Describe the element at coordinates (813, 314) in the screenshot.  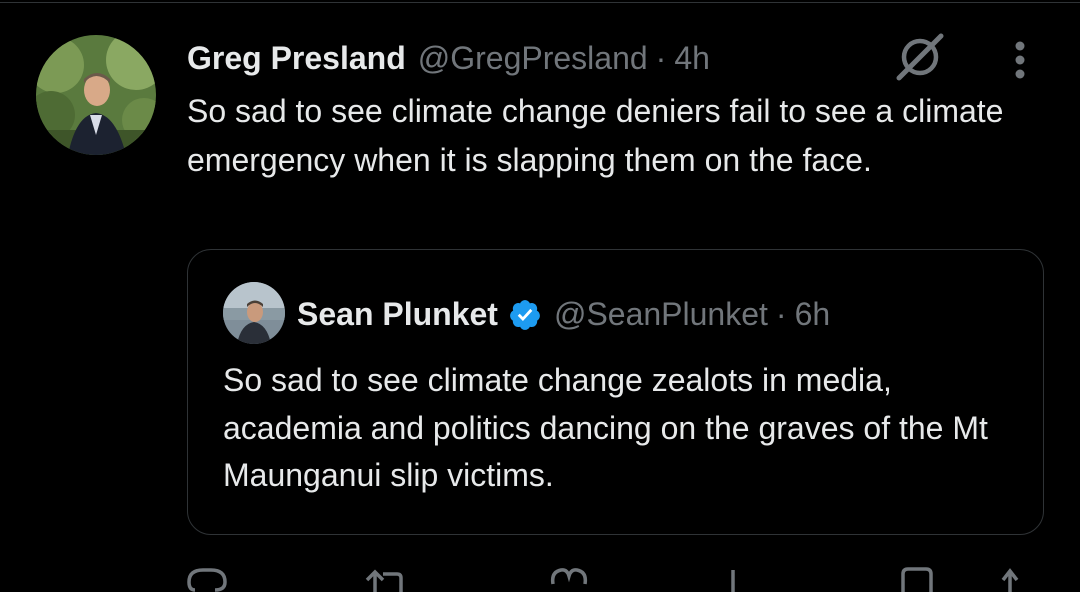
I see `quoted-timestamp: 6h` at that location.